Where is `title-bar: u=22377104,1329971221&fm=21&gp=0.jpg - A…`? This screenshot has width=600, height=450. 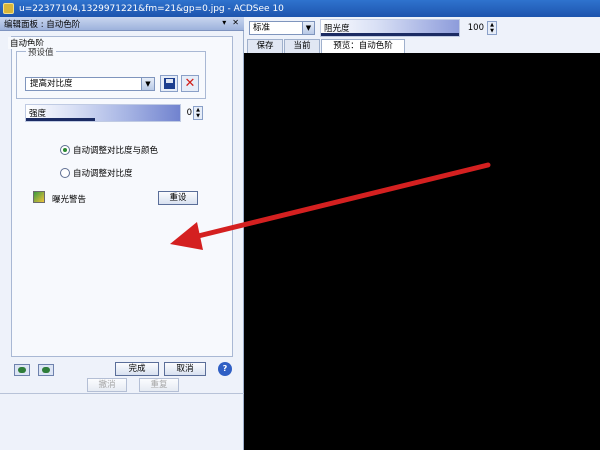 title-bar: u=22377104,1329971221&fm=21&gp=0.jpg - A… is located at coordinates (300, 8).